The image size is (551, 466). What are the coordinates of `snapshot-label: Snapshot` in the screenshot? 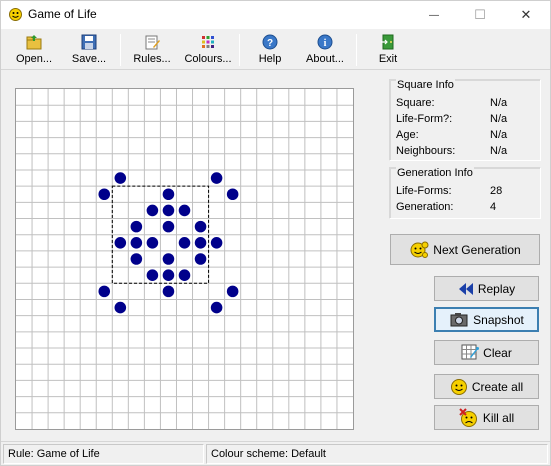 It's located at (498, 319).